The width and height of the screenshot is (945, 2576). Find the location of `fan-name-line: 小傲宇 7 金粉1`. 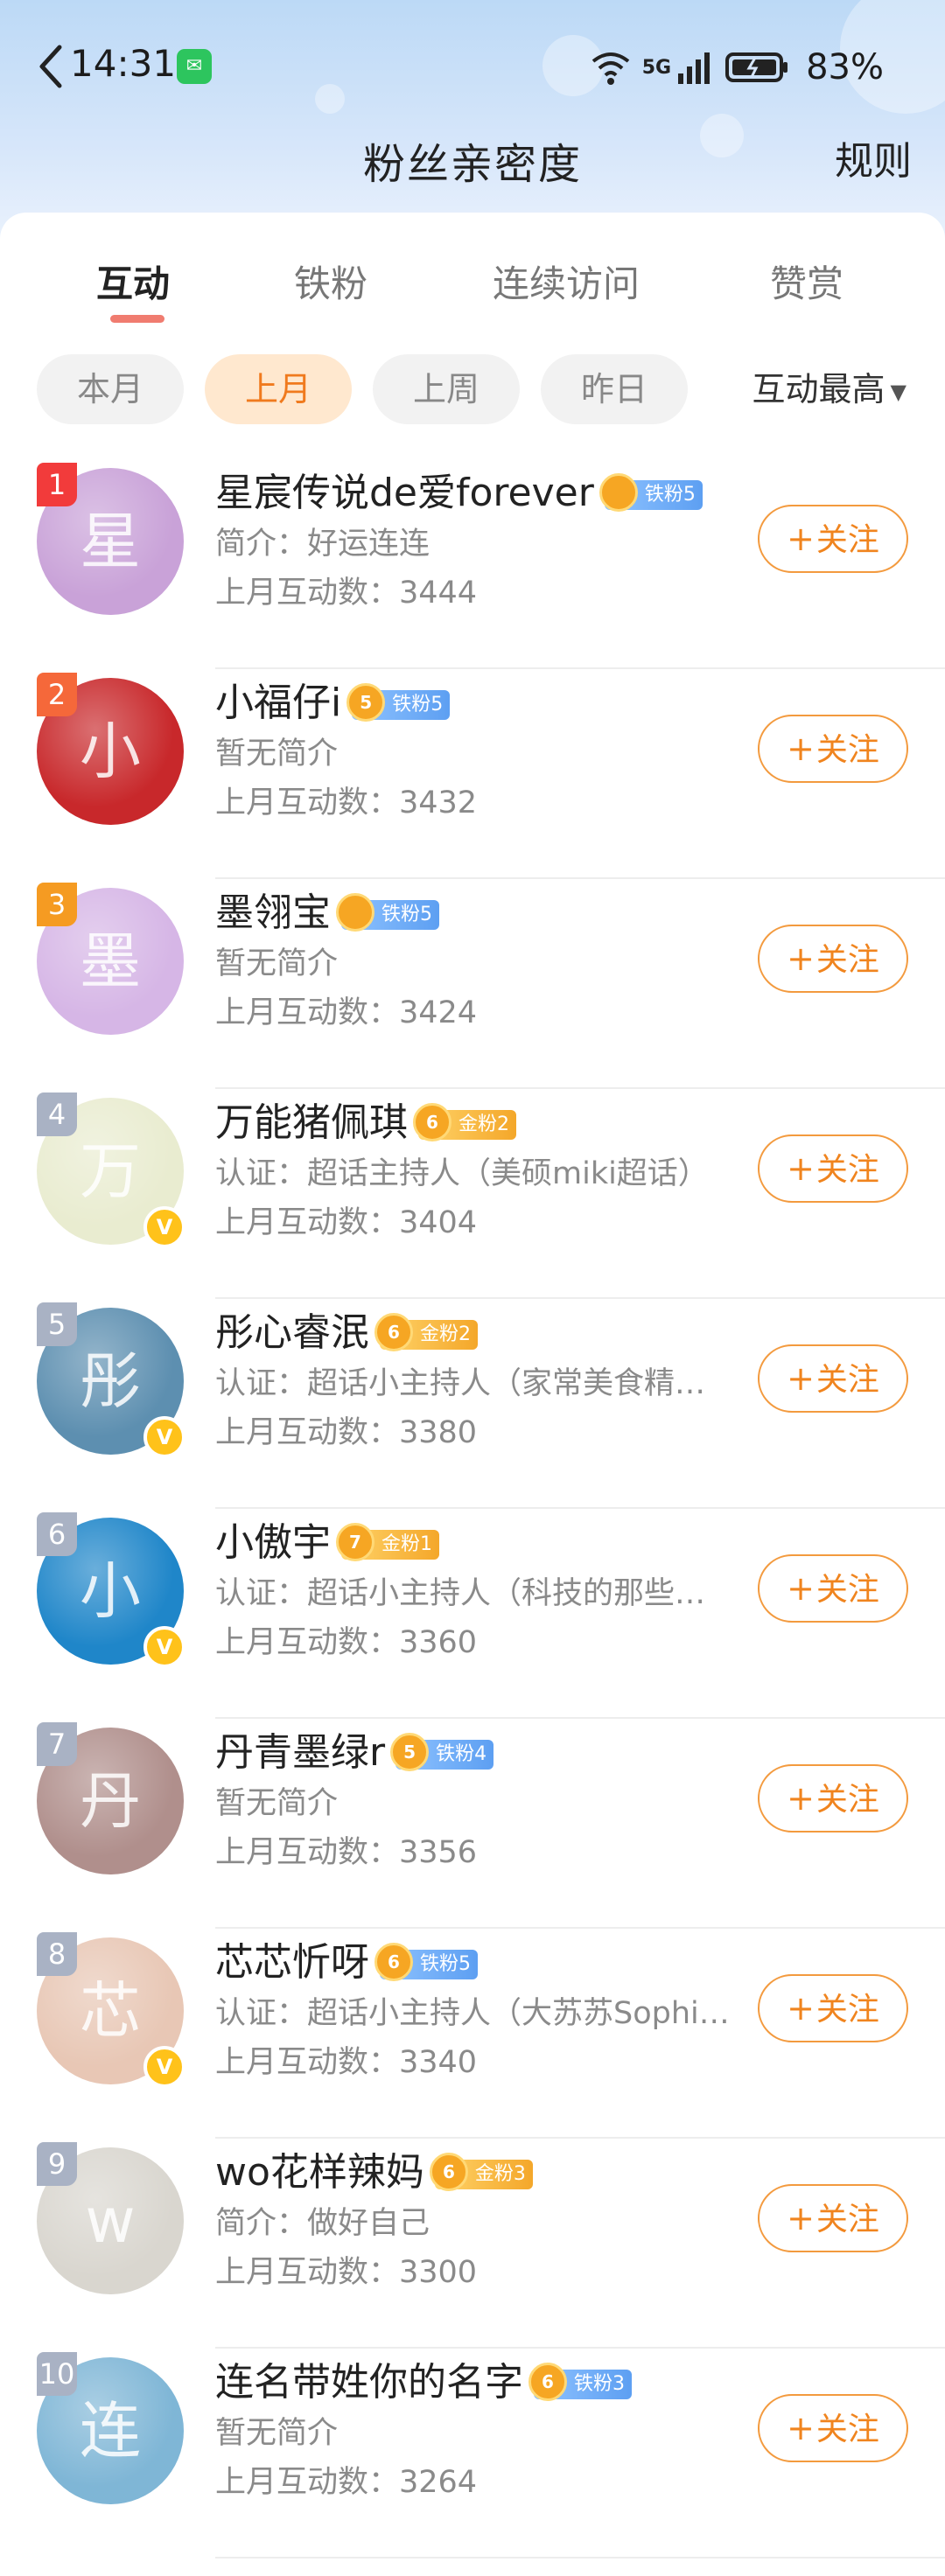

fan-name-line: 小傲宇 7 金粉1 is located at coordinates (327, 1539).